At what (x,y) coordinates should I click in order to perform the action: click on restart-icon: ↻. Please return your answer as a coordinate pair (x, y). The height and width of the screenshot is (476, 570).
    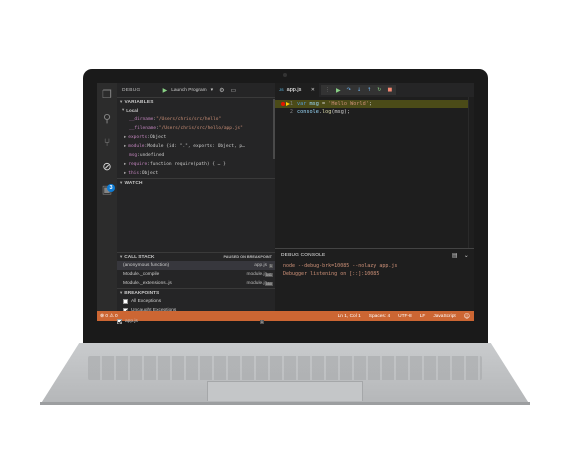
    Looking at the image, I should click on (379, 90).